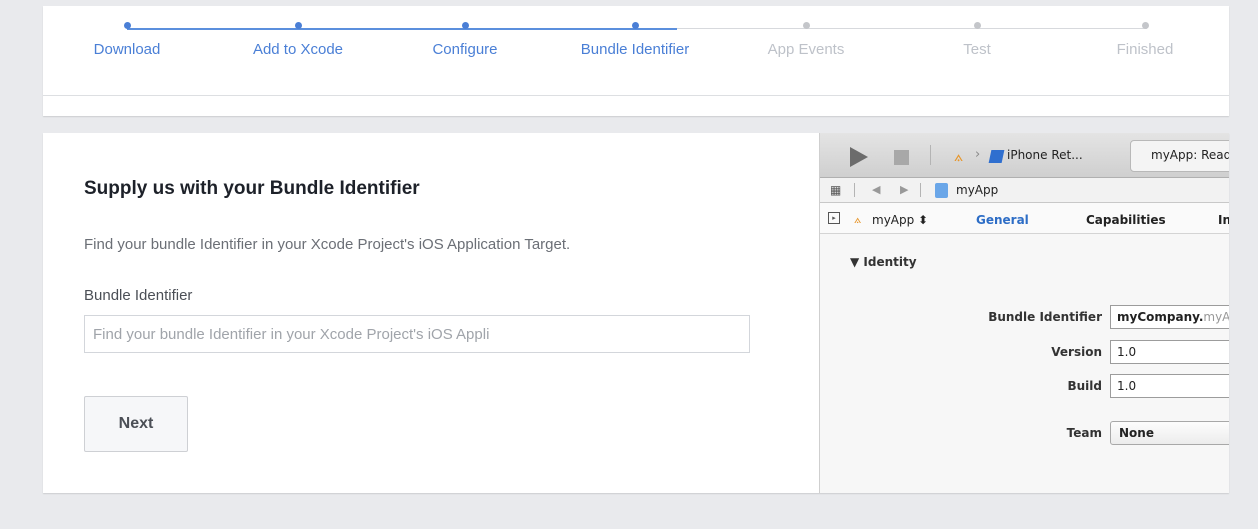 The image size is (1258, 529). What do you see at coordinates (136, 424) in the screenshot?
I see `next-button: Next` at bounding box center [136, 424].